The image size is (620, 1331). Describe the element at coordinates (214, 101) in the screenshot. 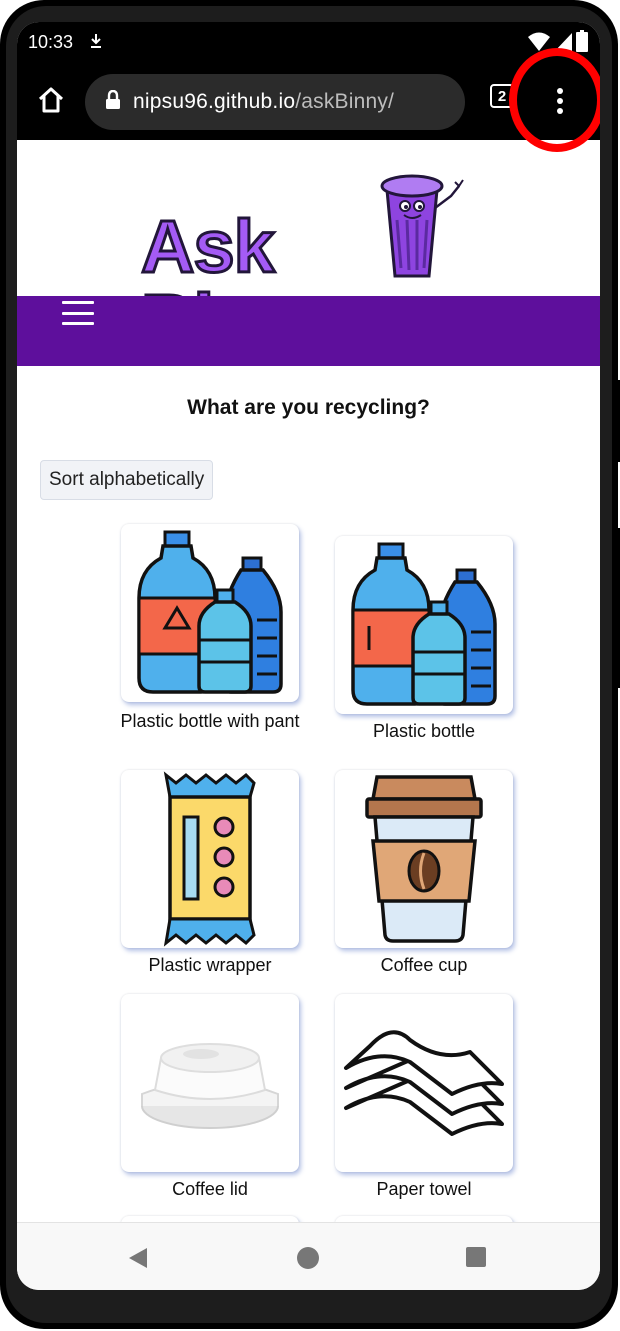

I see `url-host: nipsu96.github.io` at that location.